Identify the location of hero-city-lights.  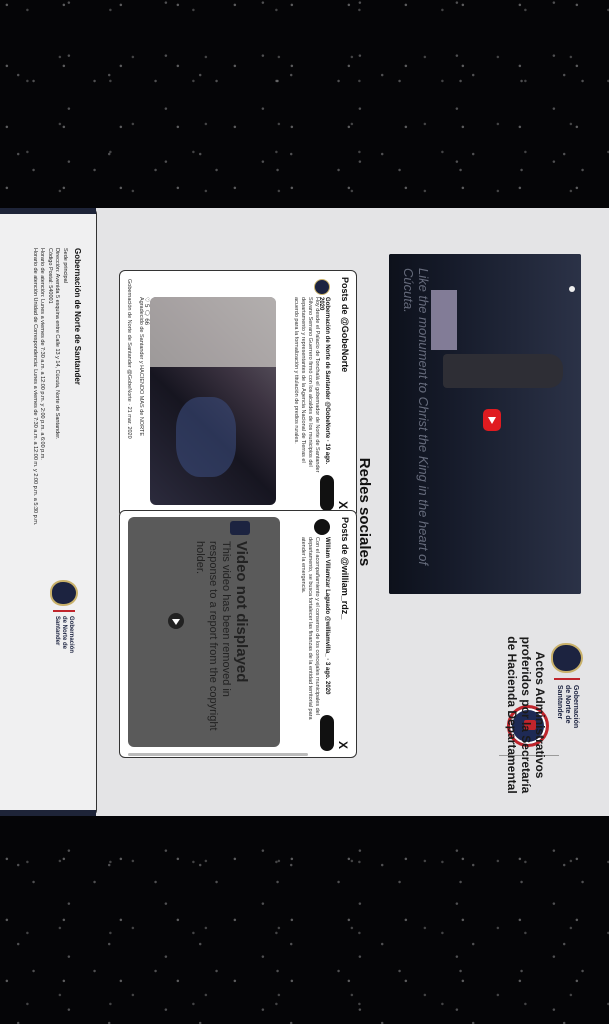
(444, 320).